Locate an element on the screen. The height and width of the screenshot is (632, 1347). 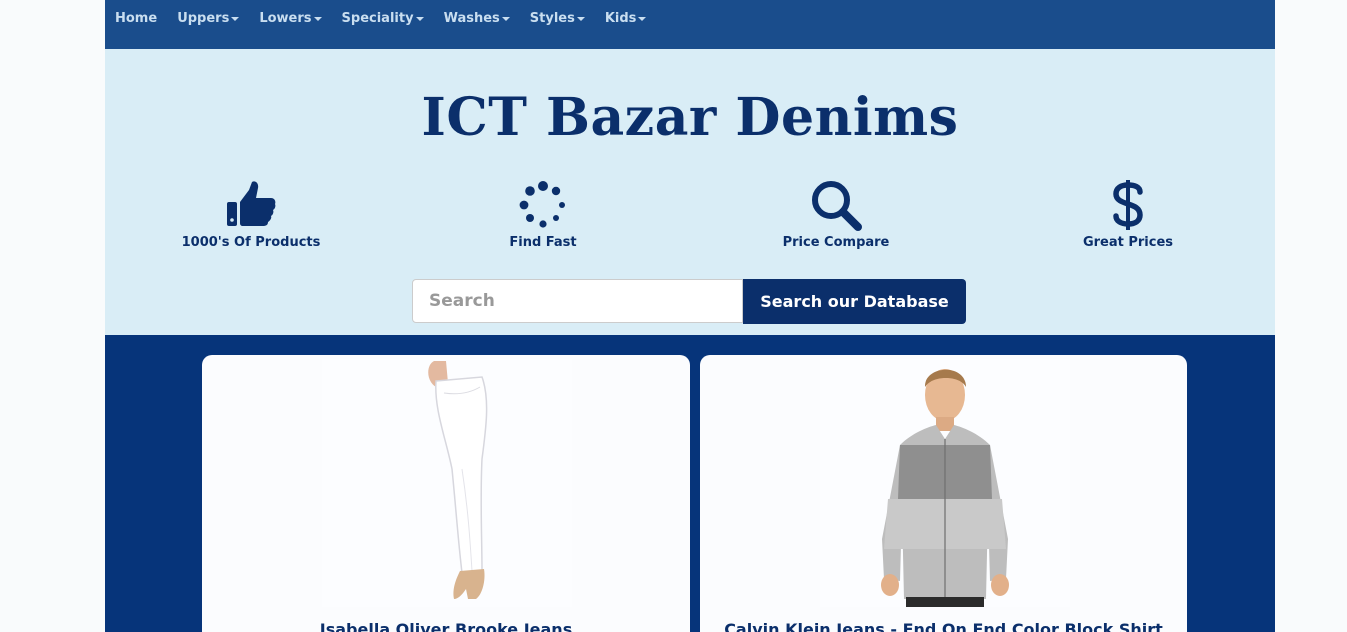
nav-lowers: Lowers is located at coordinates (295, 13).